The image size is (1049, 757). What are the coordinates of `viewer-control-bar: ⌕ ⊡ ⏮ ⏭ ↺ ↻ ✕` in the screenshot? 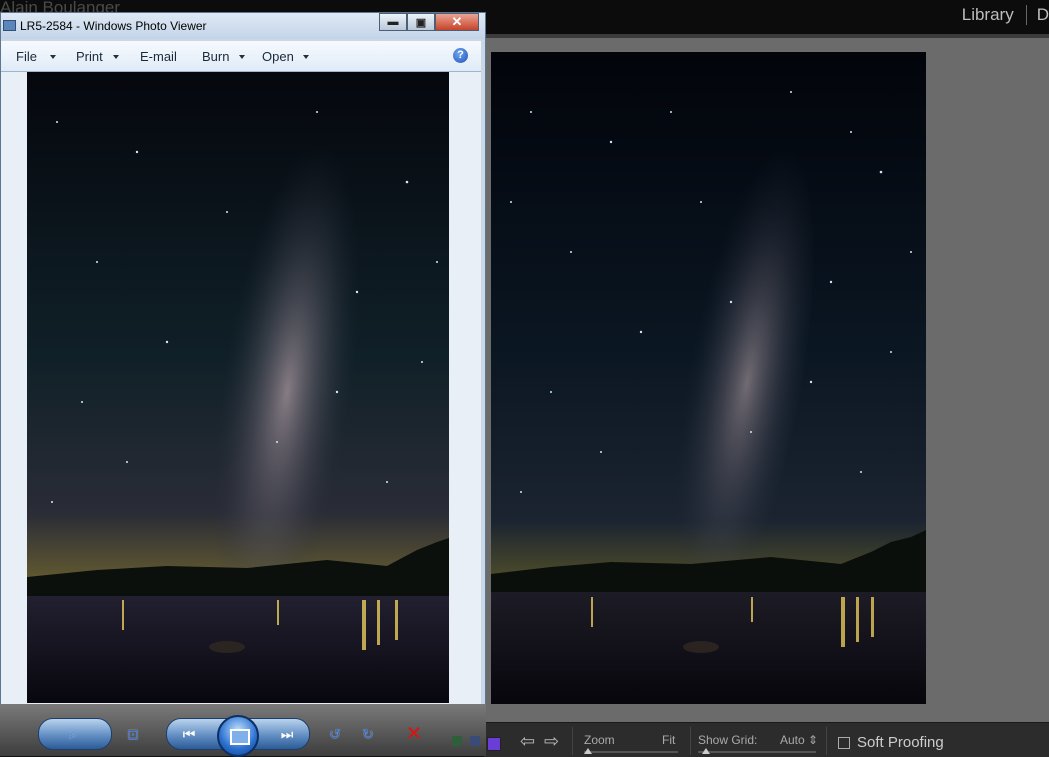 It's located at (243, 730).